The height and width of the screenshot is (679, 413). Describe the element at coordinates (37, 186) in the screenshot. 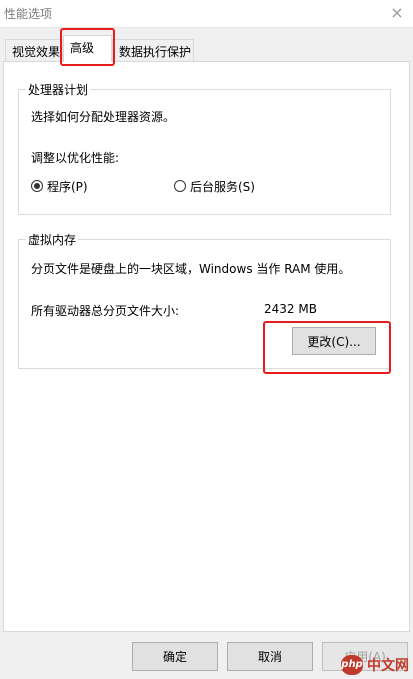

I see `radio-checked-icon` at that location.